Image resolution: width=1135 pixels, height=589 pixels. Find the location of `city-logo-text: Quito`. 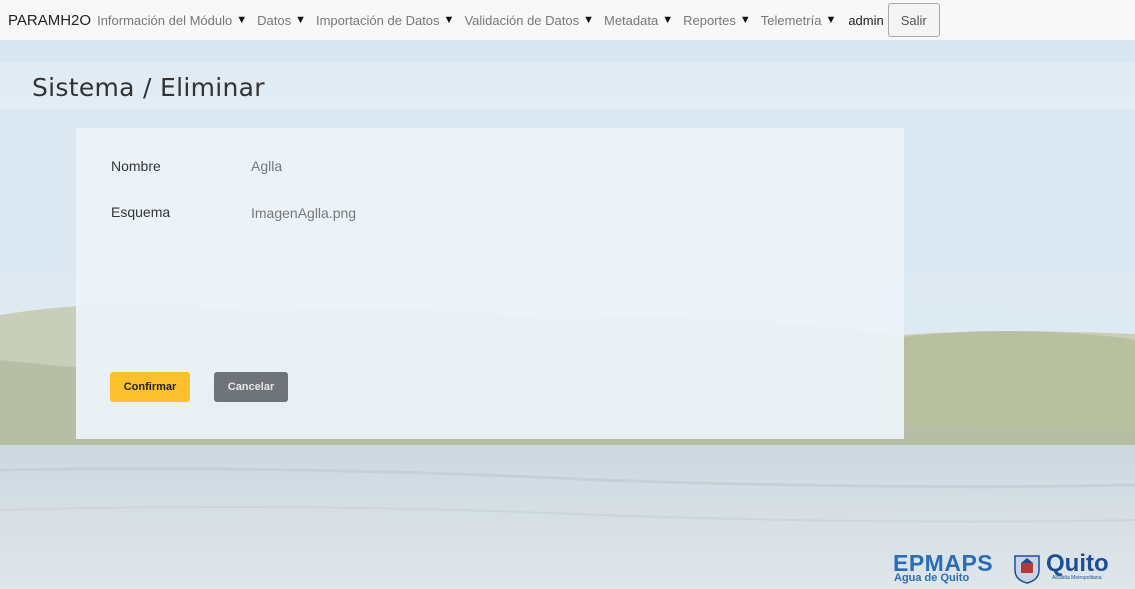

city-logo-text: Quito is located at coordinates (1077, 563).